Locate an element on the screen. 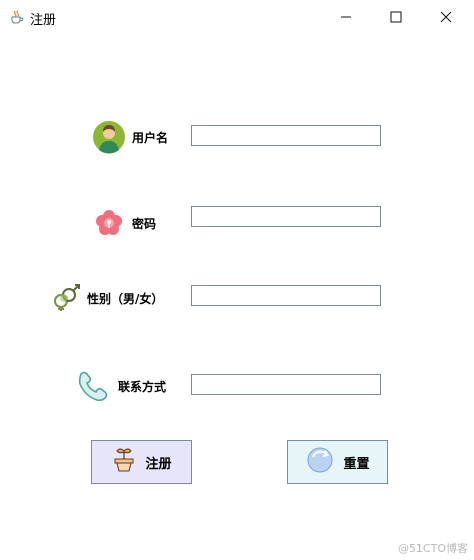 The image size is (474, 560). register-button-label: 注册 is located at coordinates (158, 464).